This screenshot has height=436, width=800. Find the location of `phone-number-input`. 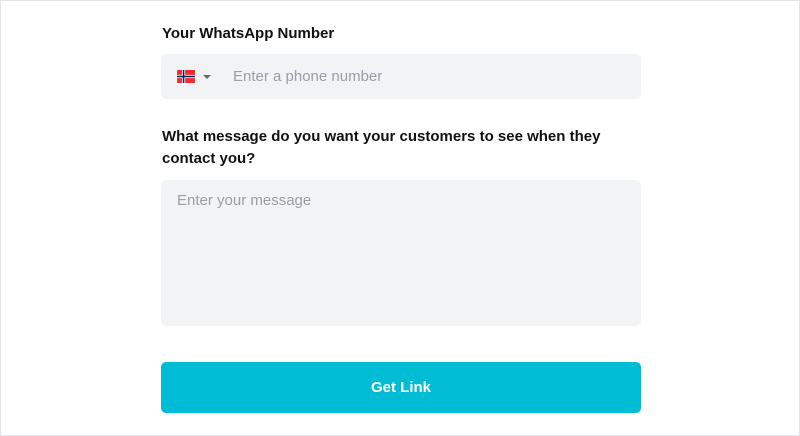

phone-number-input is located at coordinates (437, 76).